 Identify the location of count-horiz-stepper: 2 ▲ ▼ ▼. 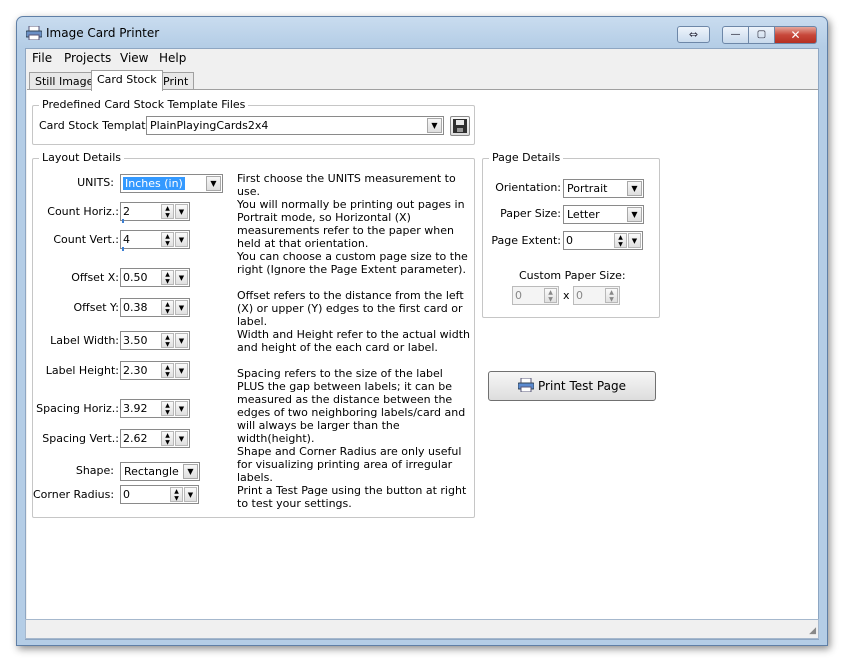
(155, 212).